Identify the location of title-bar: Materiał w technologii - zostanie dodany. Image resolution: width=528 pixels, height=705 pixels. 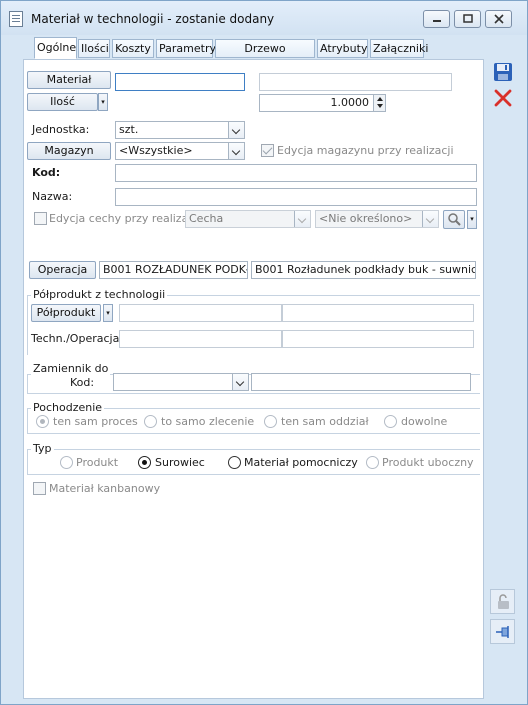
(264, 18).